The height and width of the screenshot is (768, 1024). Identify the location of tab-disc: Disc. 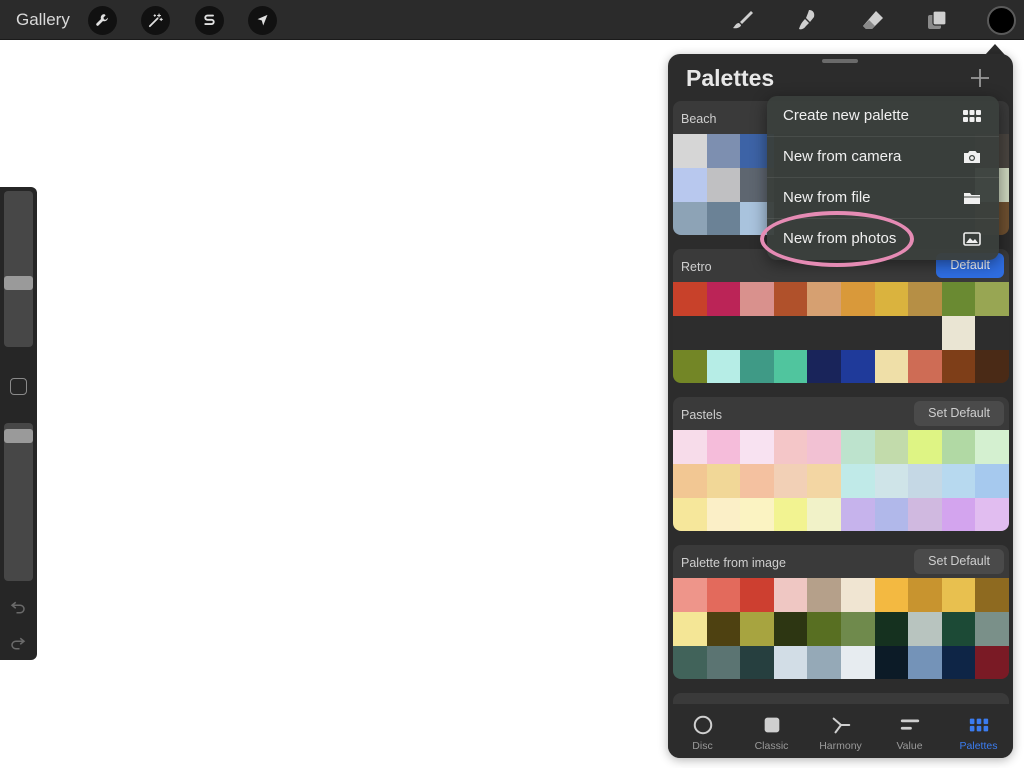
(702, 731).